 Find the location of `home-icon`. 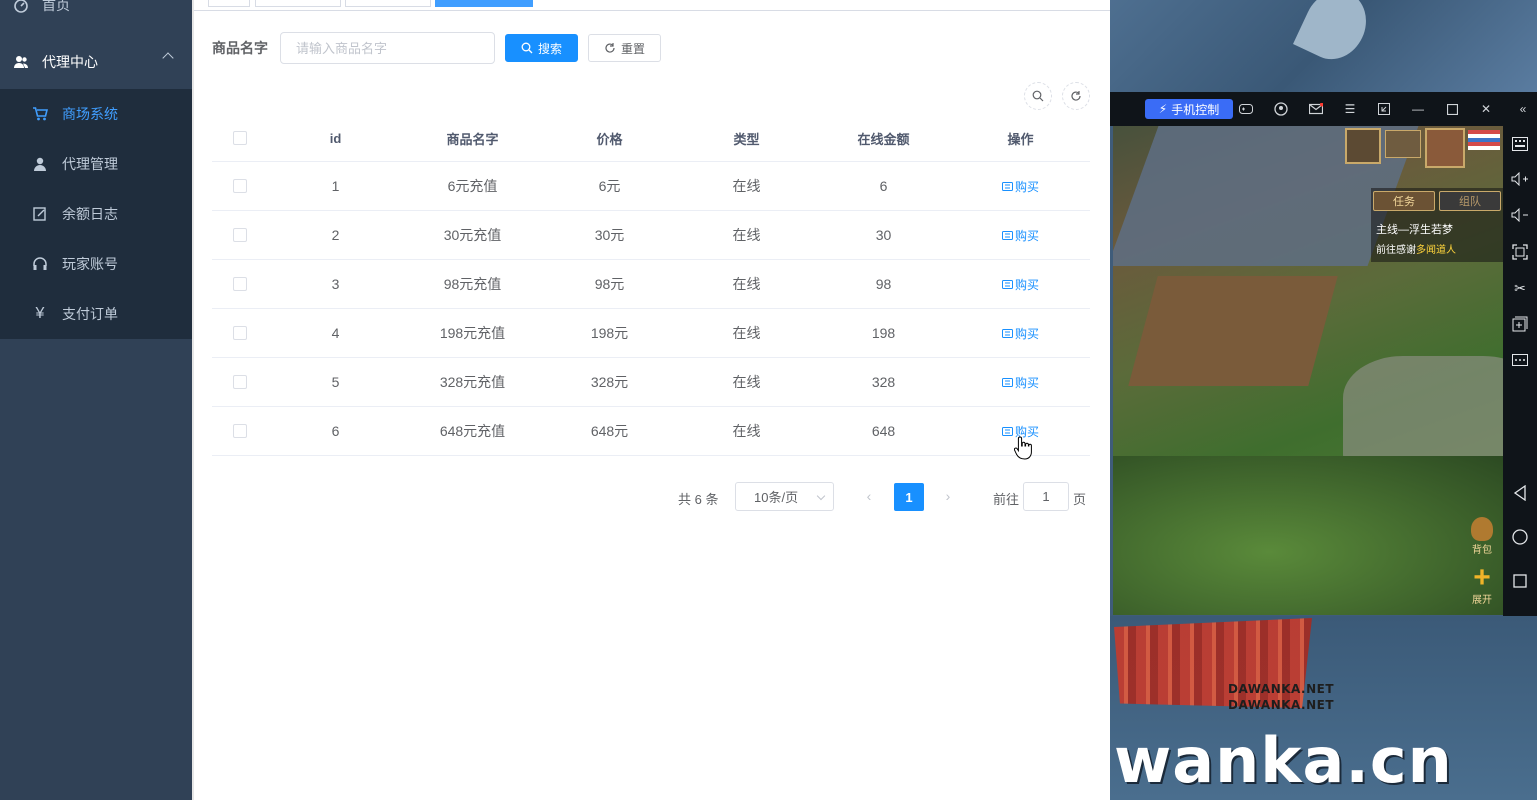

home-icon is located at coordinates (1520, 537).